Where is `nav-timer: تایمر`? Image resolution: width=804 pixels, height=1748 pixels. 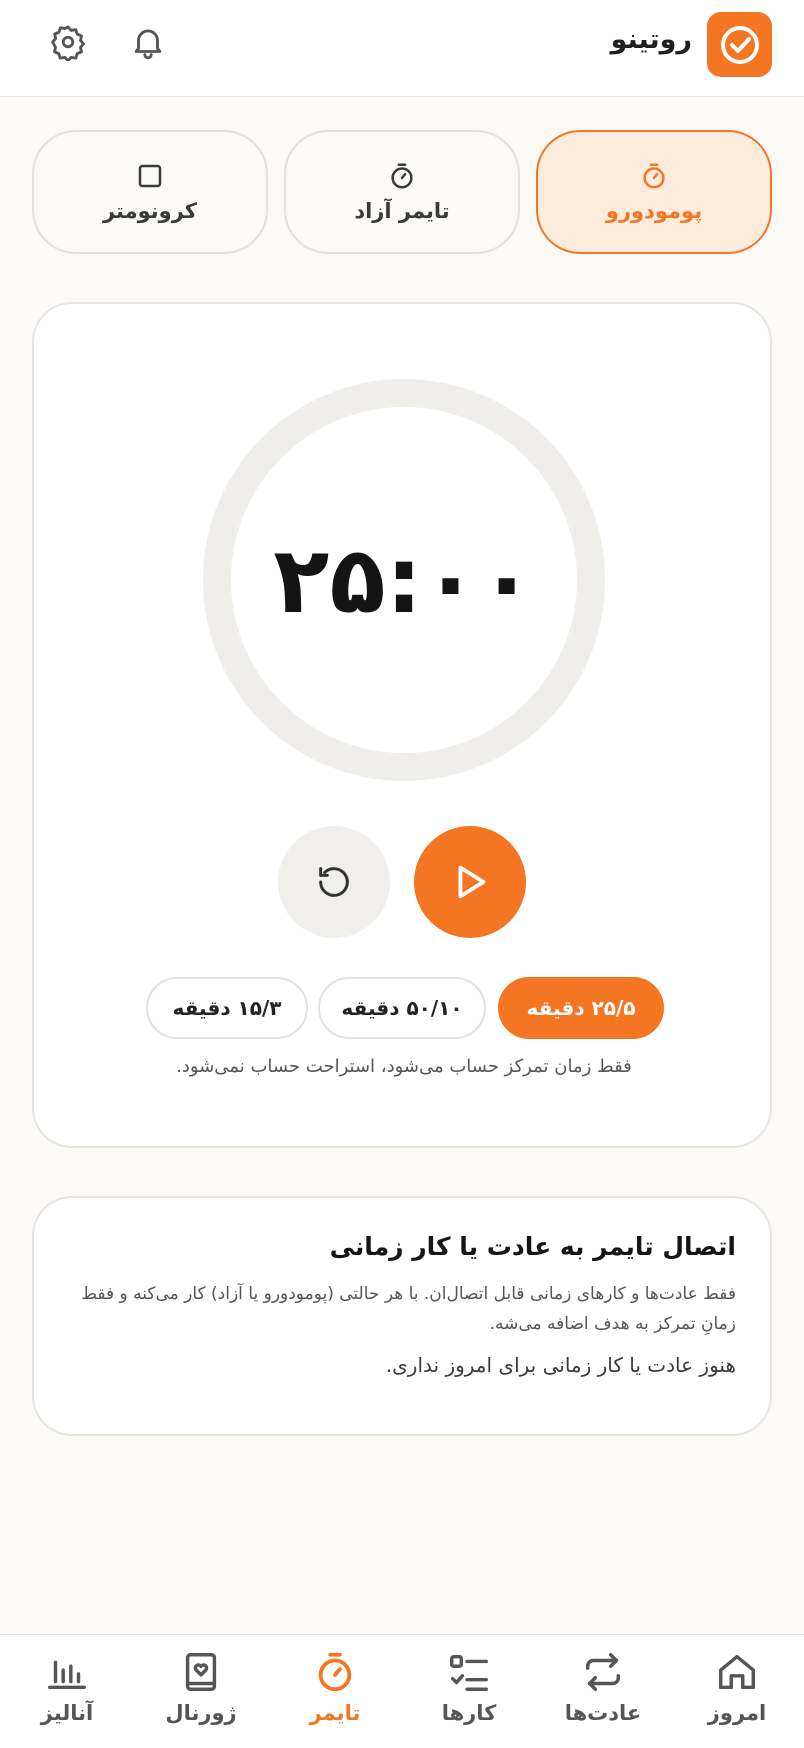
nav-timer: تایمر is located at coordinates (335, 1696).